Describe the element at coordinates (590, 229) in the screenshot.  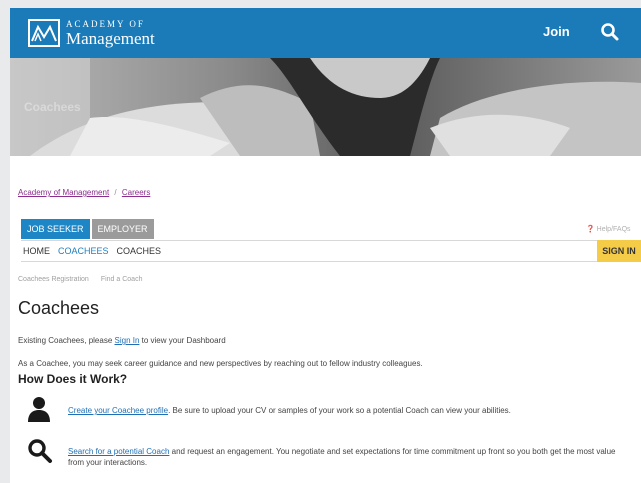
I see `help-icon: ❓` at that location.